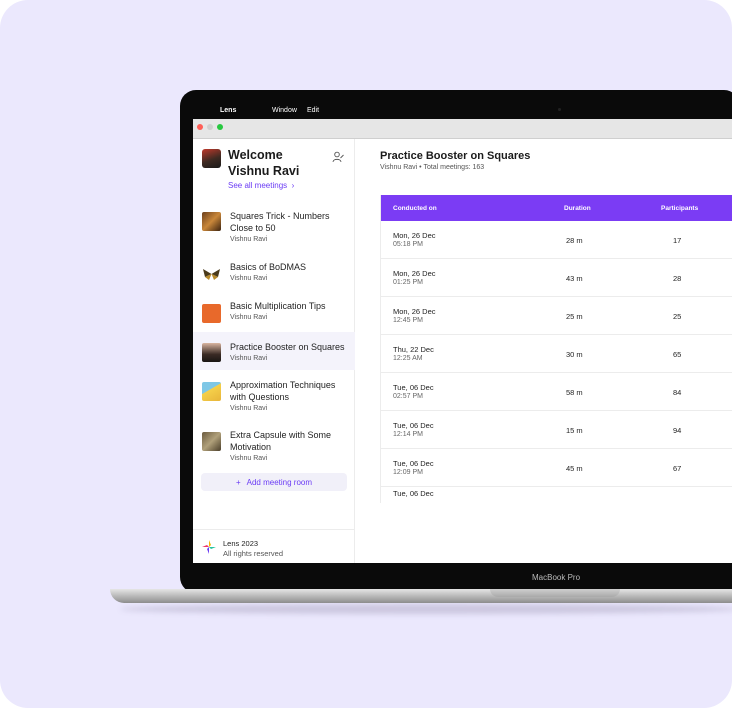 The width and height of the screenshot is (732, 708). What do you see at coordinates (677, 468) in the screenshot?
I see `cell-participants: 67` at bounding box center [677, 468].